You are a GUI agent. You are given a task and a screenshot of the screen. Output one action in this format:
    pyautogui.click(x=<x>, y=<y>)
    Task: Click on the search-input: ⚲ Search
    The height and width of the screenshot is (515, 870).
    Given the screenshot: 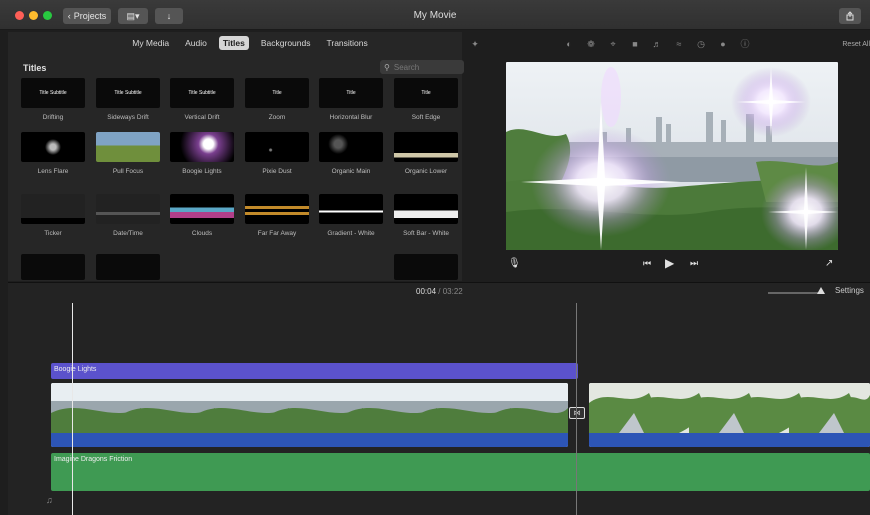 What is the action you would take?
    pyautogui.click(x=422, y=67)
    